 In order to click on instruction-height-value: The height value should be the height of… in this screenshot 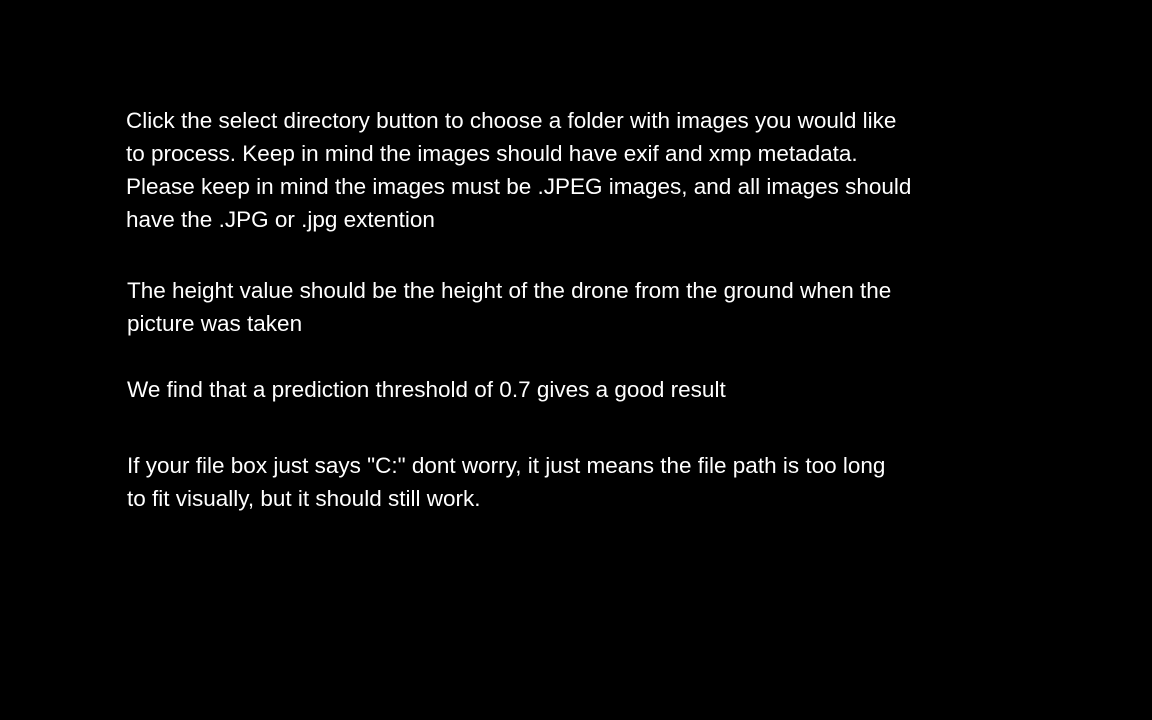, I will do `click(567, 307)`.